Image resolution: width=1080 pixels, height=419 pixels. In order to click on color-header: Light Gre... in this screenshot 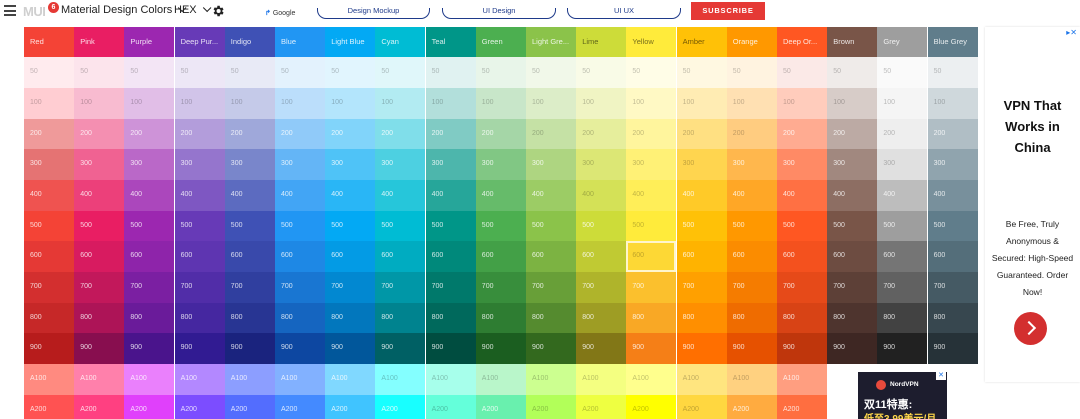, I will do `click(551, 42)`.